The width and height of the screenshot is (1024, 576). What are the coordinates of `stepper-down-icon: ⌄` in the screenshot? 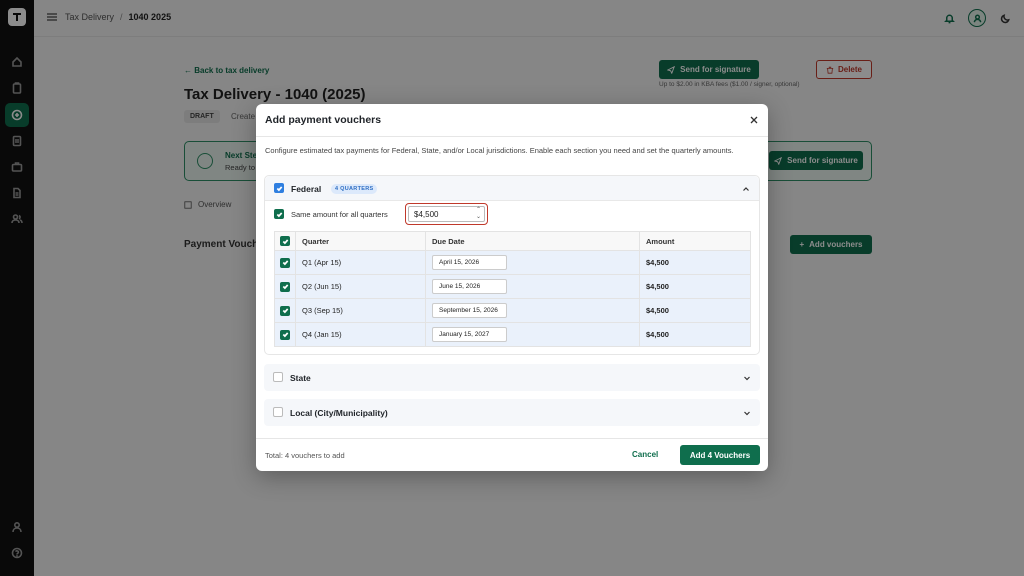 It's located at (478, 217).